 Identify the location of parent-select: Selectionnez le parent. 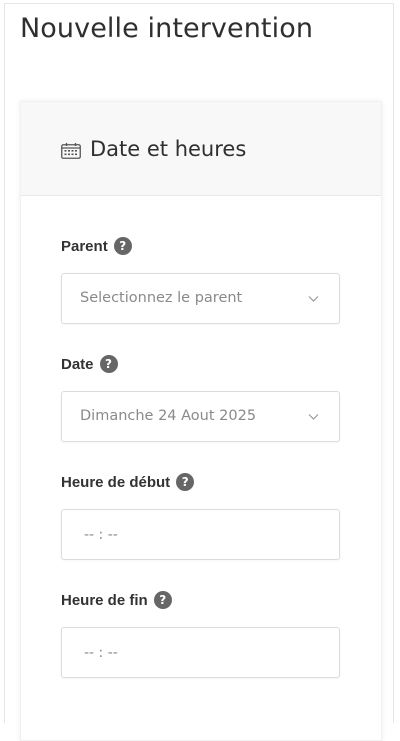
(200, 298).